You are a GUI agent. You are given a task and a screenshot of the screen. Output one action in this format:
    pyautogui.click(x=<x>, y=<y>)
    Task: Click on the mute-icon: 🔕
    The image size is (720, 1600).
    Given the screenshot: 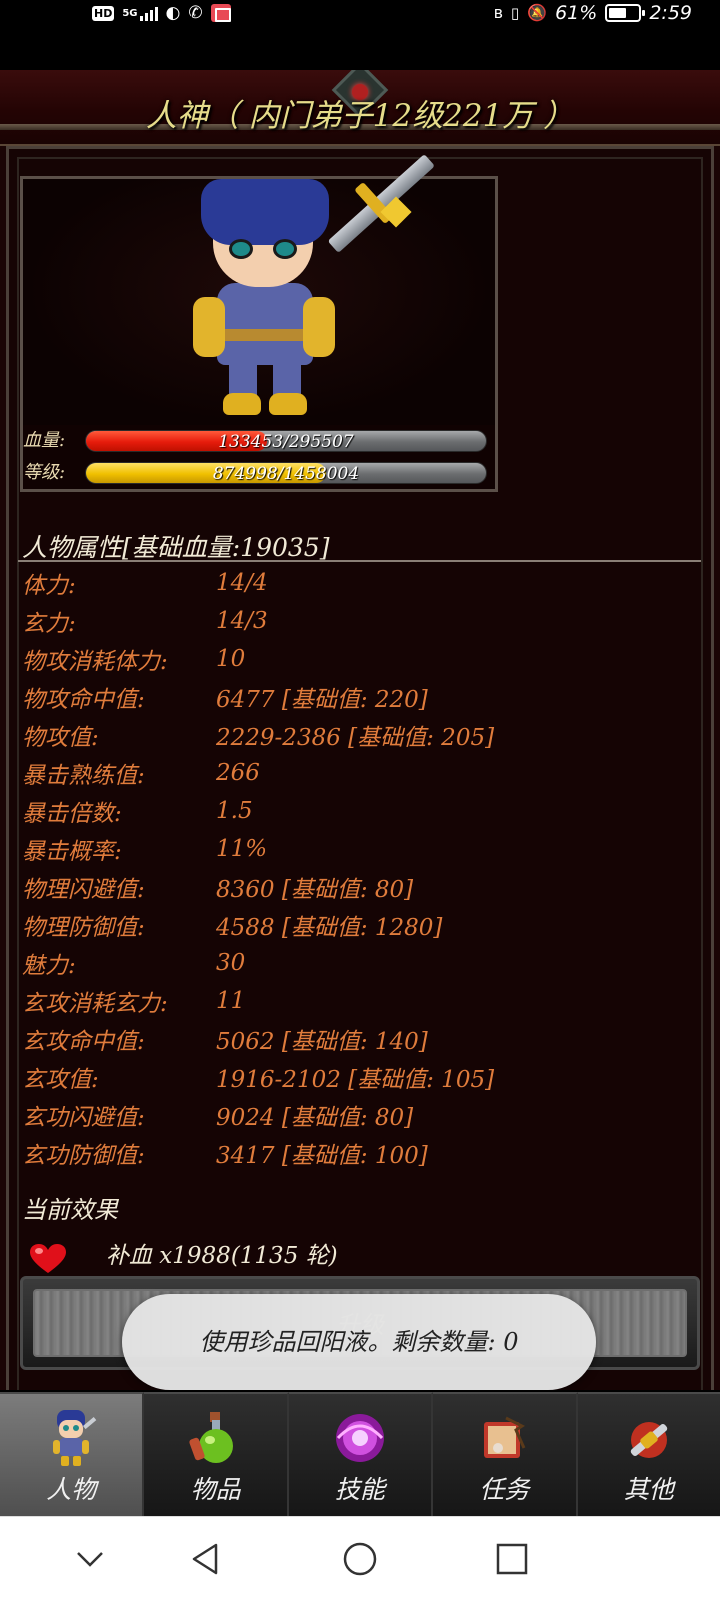 What is the action you would take?
    pyautogui.click(x=537, y=12)
    